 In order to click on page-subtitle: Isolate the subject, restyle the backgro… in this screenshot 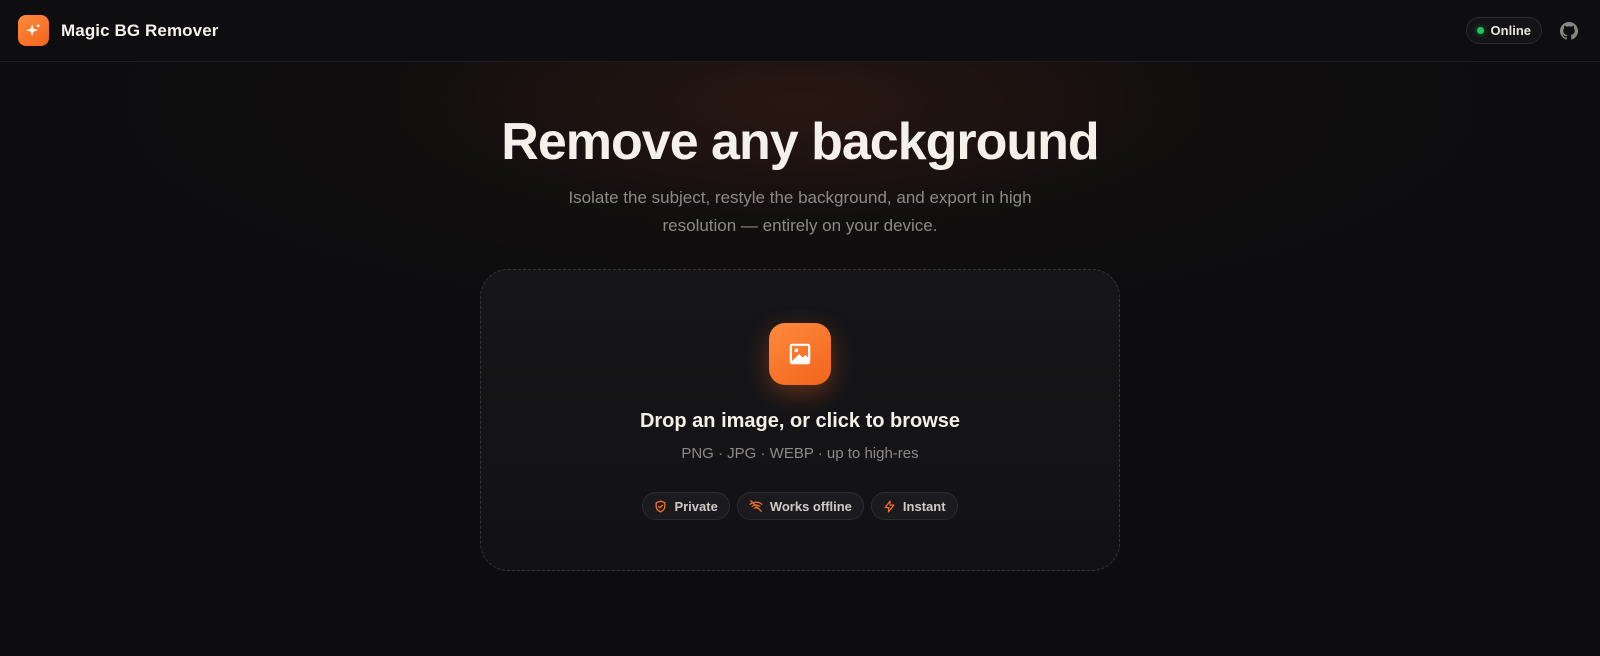, I will do `click(800, 211)`.